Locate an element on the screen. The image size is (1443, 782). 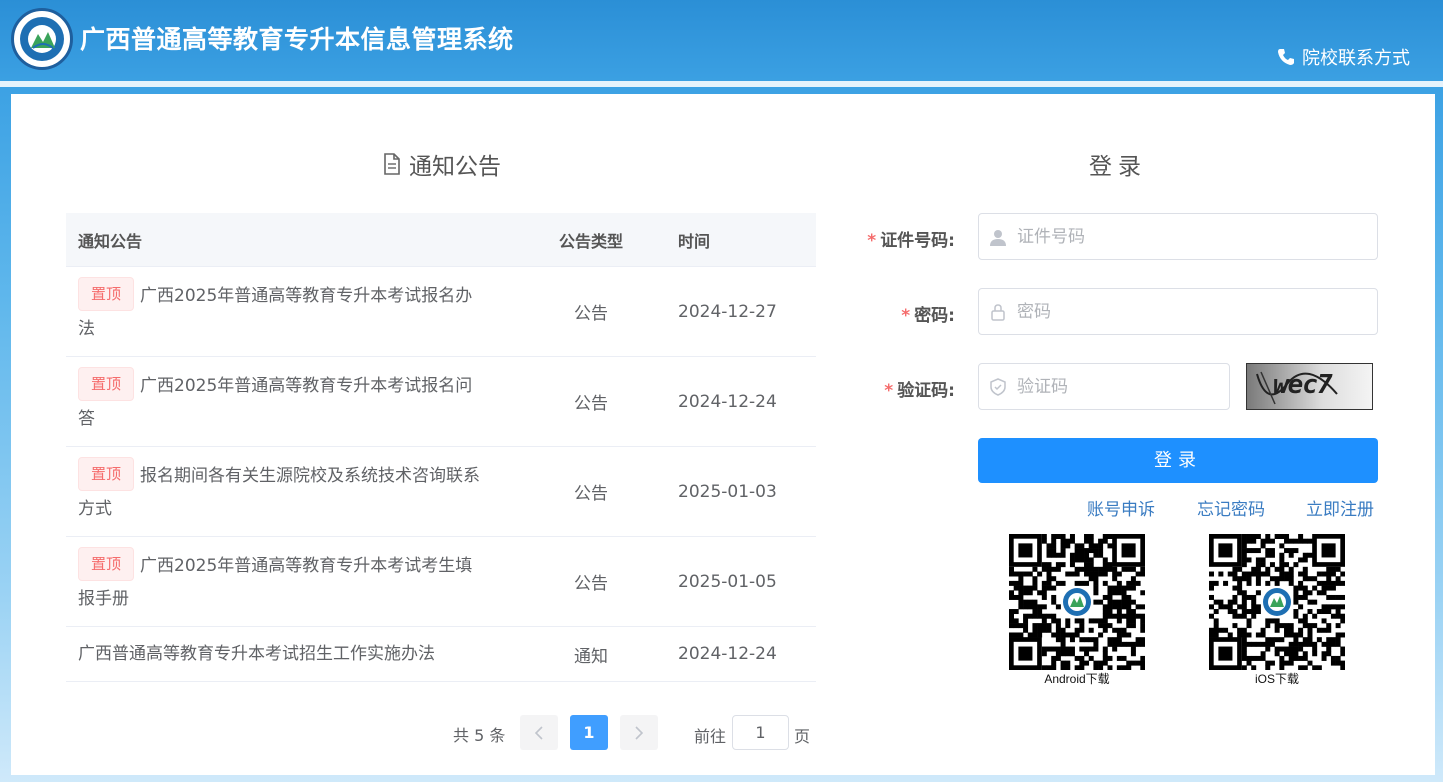
notice-link: 广西2025年普通高等教育专升本考试报名办法 is located at coordinates (275, 312).